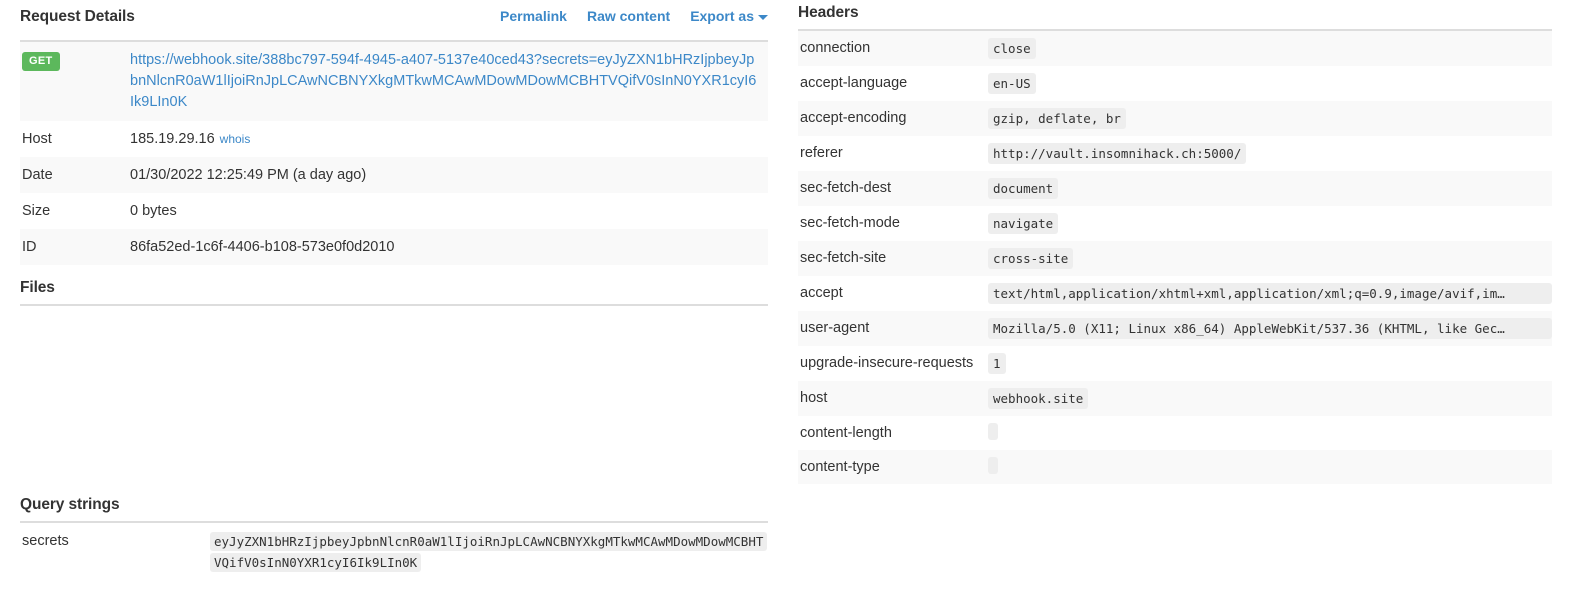 Image resolution: width=1572 pixels, height=589 pixels. What do you see at coordinates (37, 175) in the screenshot?
I see `date-label: Date` at bounding box center [37, 175].